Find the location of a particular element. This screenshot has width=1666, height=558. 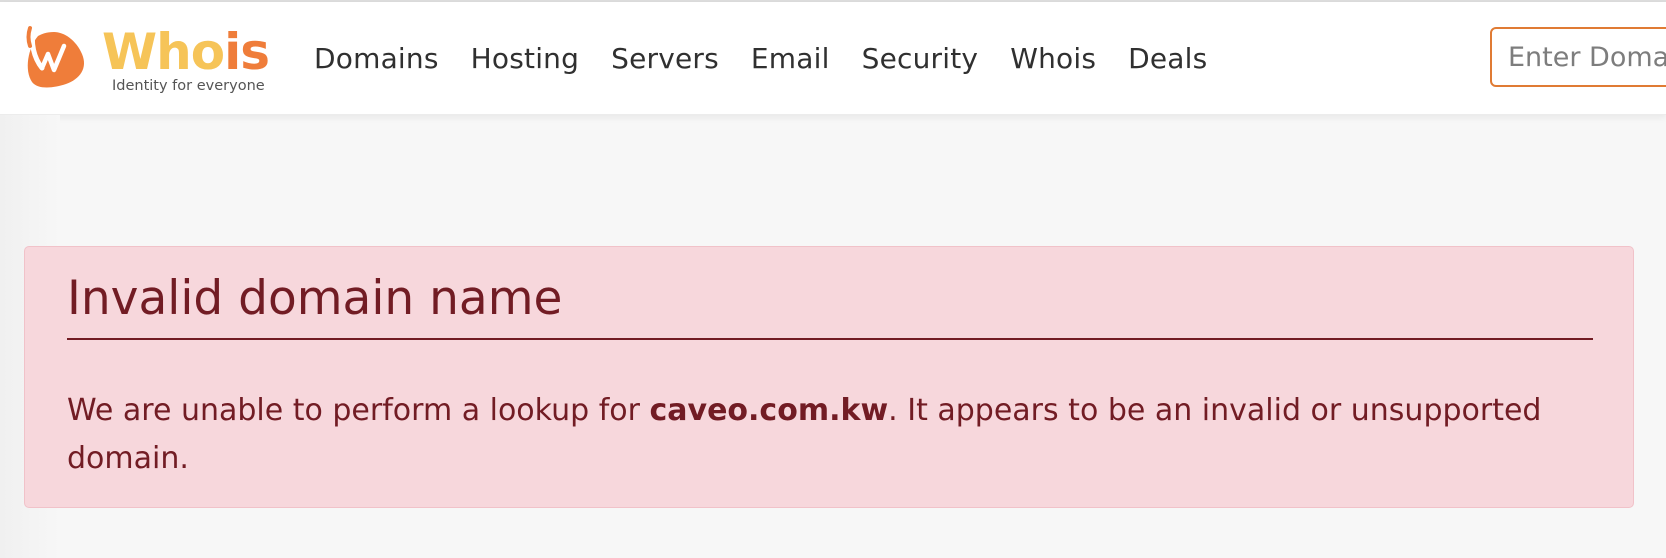

queried-domain: caveo.com.kw is located at coordinates (769, 410).